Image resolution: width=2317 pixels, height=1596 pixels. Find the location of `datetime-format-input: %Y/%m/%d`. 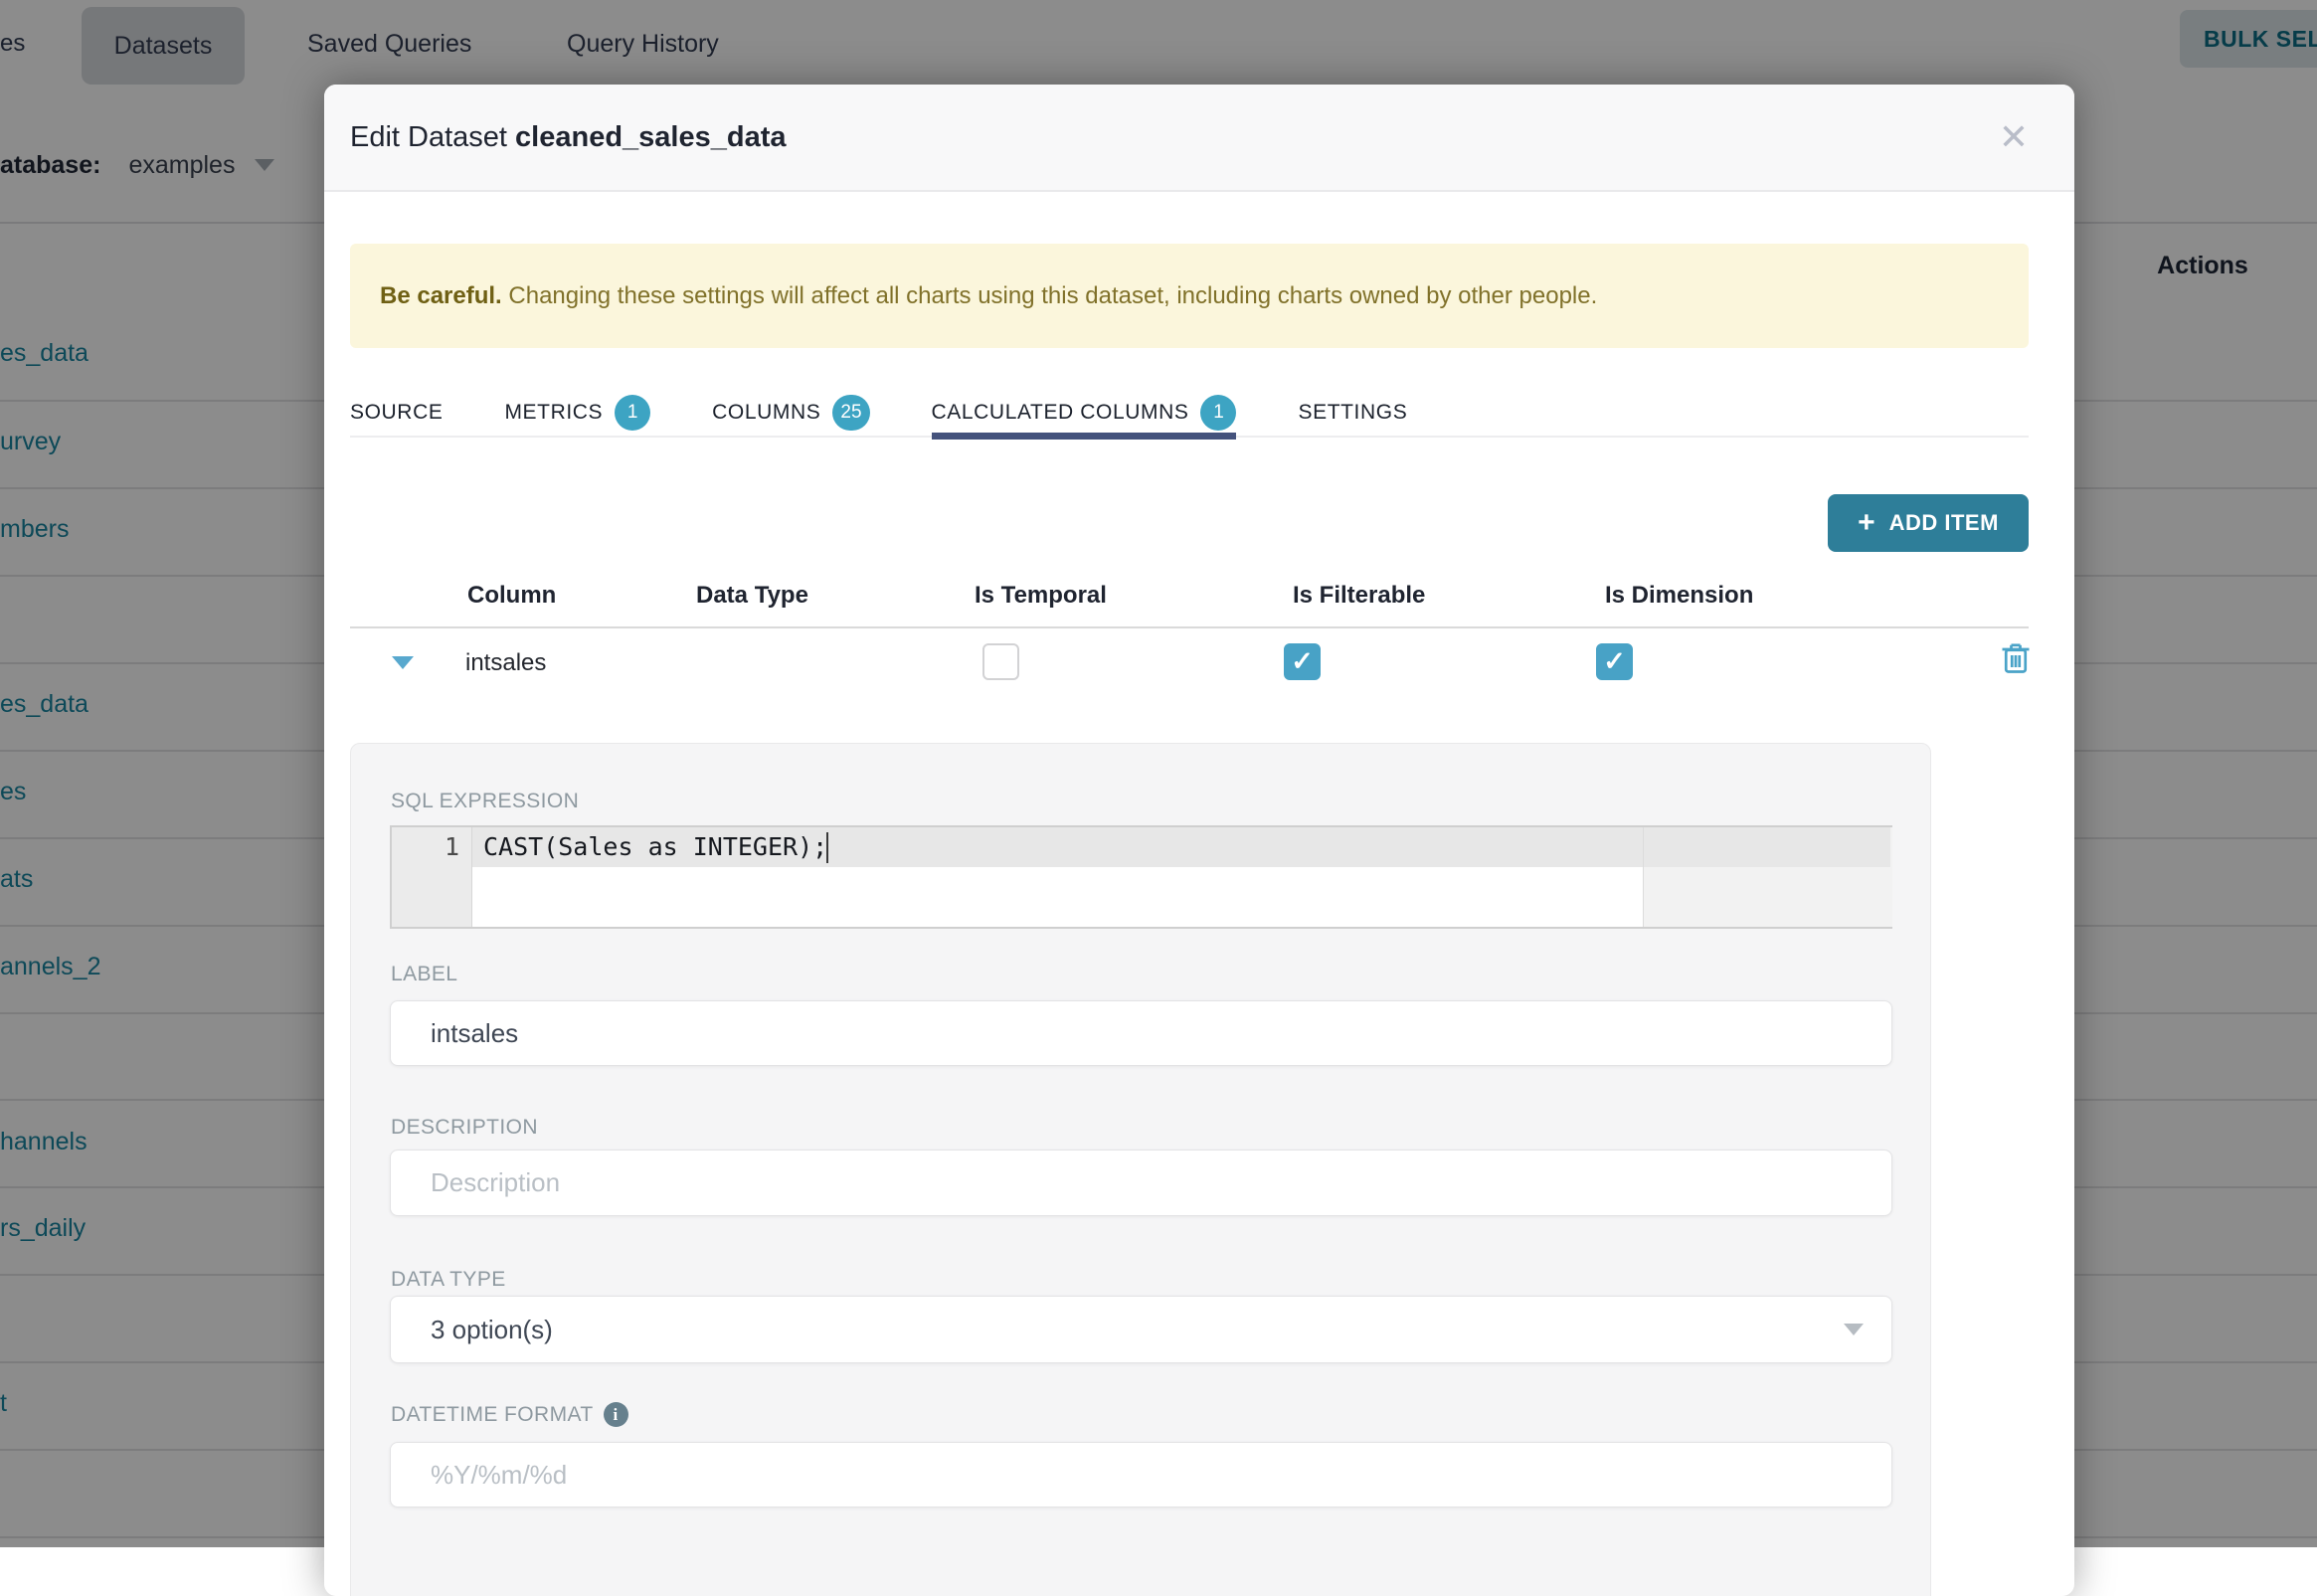

datetime-format-input: %Y/%m/%d is located at coordinates (1141, 1475).